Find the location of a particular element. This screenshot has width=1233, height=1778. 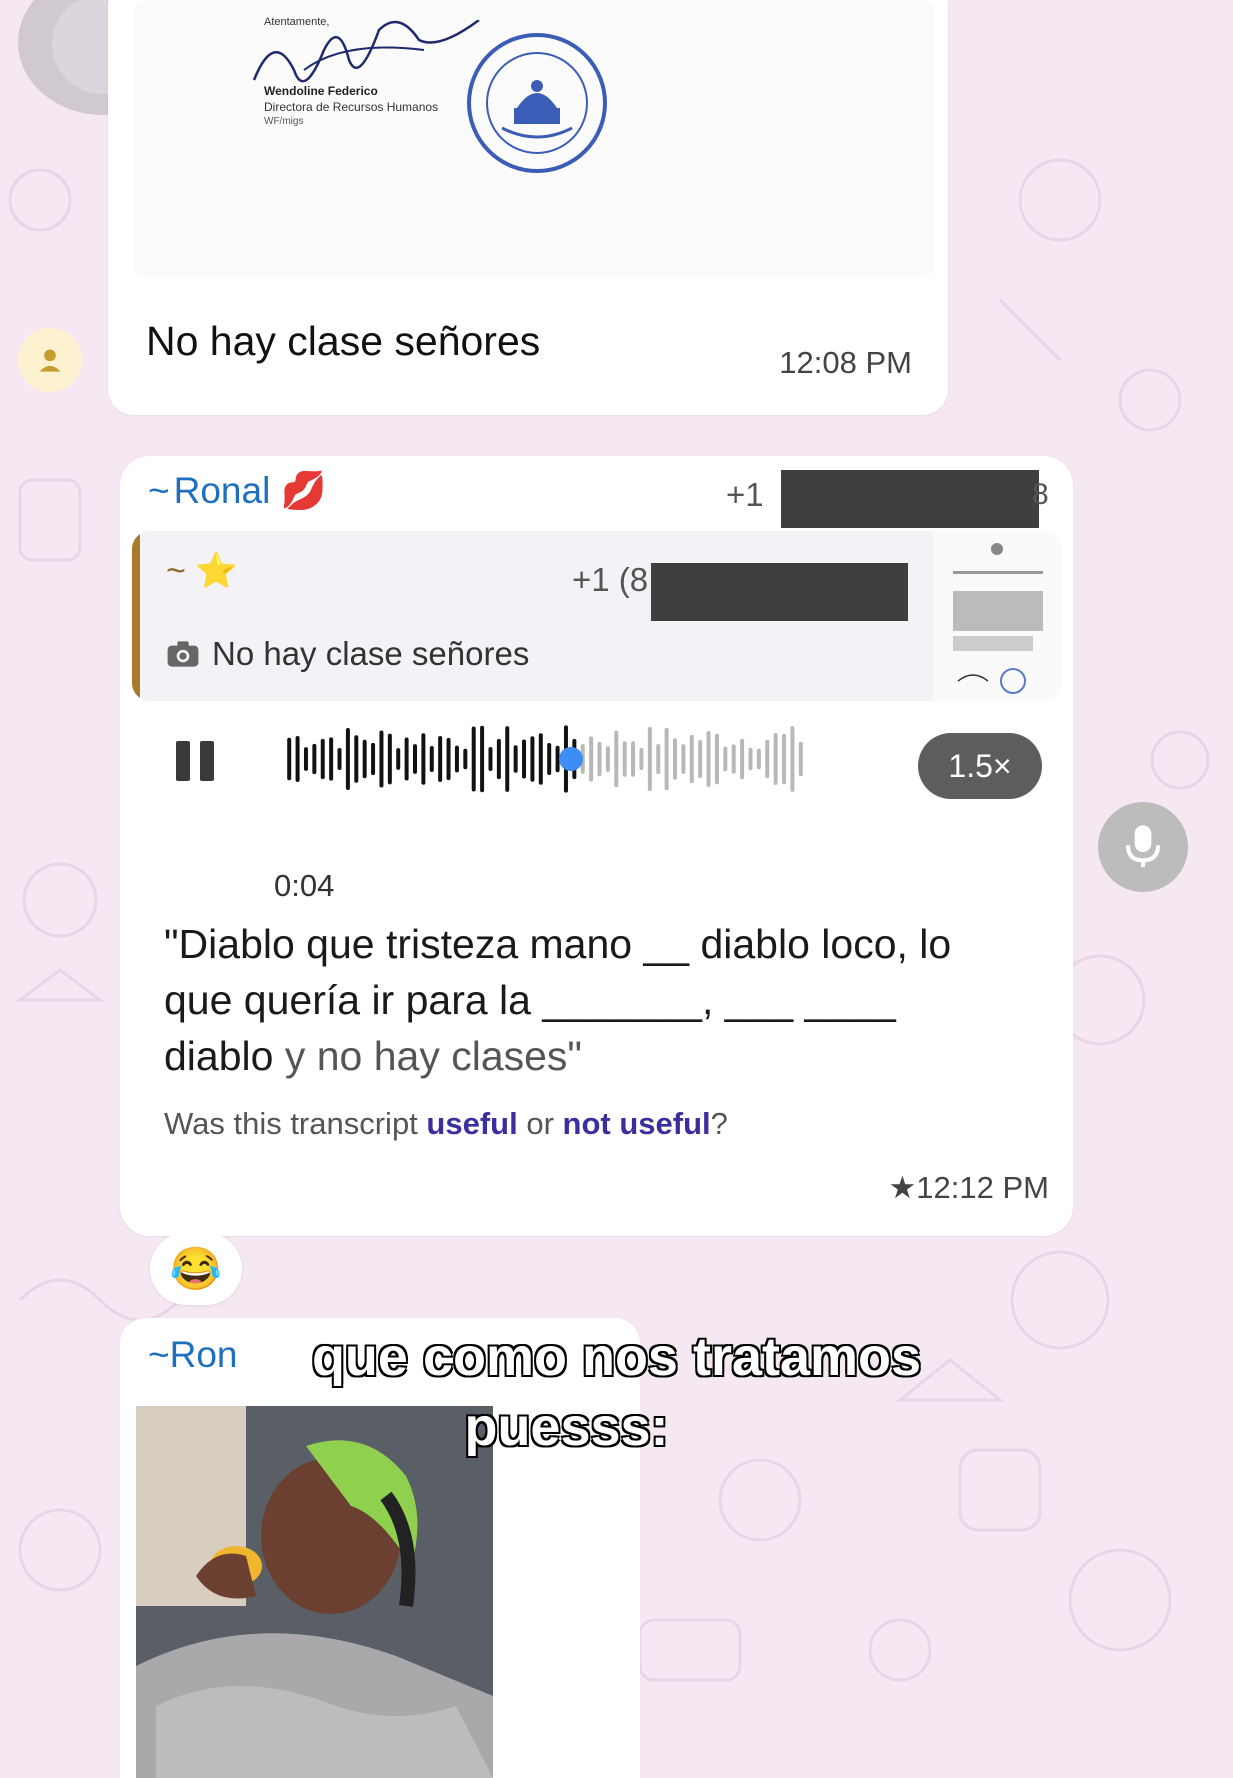

quoted-message: ~ ⭐ +1 (8 No hay clase señores is located at coordinates (596, 616).